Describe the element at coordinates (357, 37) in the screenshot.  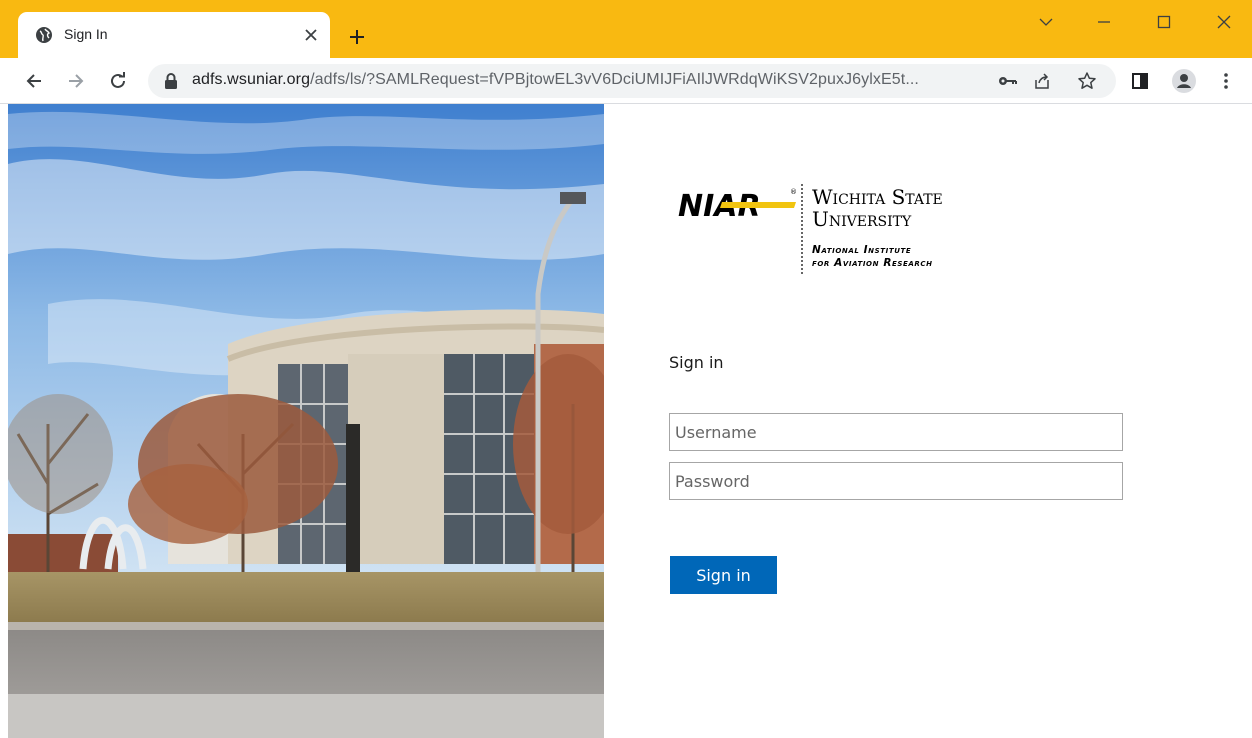
I see `plus-icon` at that location.